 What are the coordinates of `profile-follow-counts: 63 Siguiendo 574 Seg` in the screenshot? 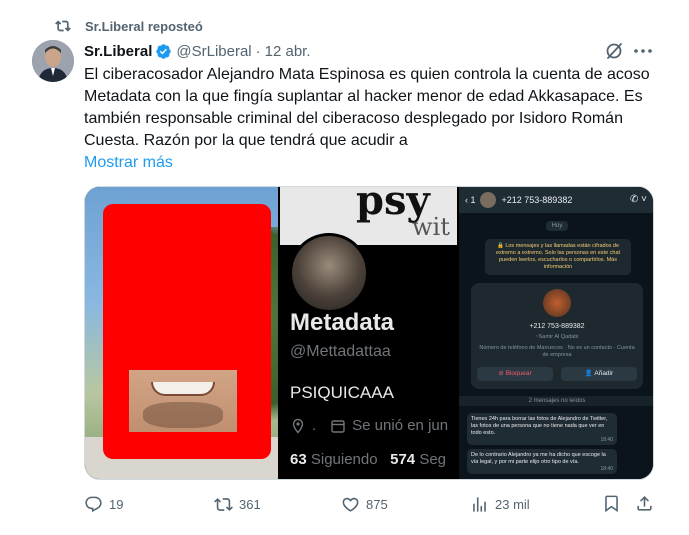 It's located at (368, 459).